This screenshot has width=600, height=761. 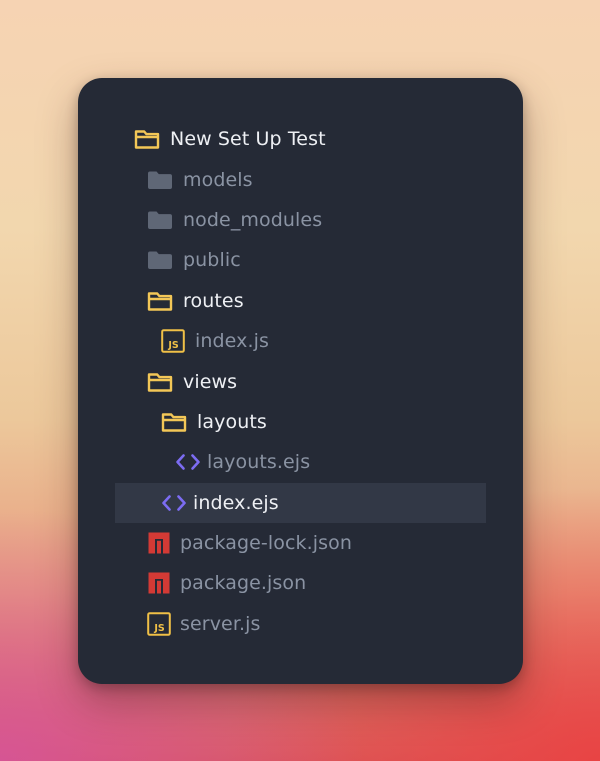 What do you see at coordinates (300, 624) in the screenshot?
I see `tree-item-server-js: JS server.js` at bounding box center [300, 624].